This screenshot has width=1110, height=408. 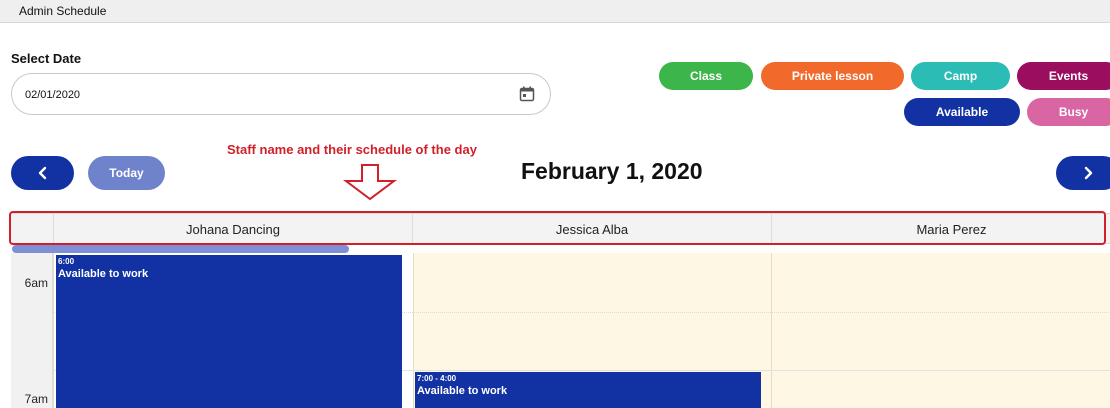 What do you see at coordinates (962, 112) in the screenshot?
I see `legend-available: Available` at bounding box center [962, 112].